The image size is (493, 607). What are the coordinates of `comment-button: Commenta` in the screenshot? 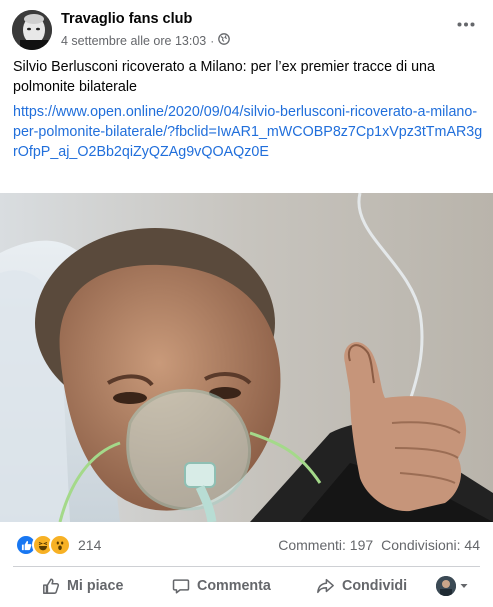 It's located at (221, 586).